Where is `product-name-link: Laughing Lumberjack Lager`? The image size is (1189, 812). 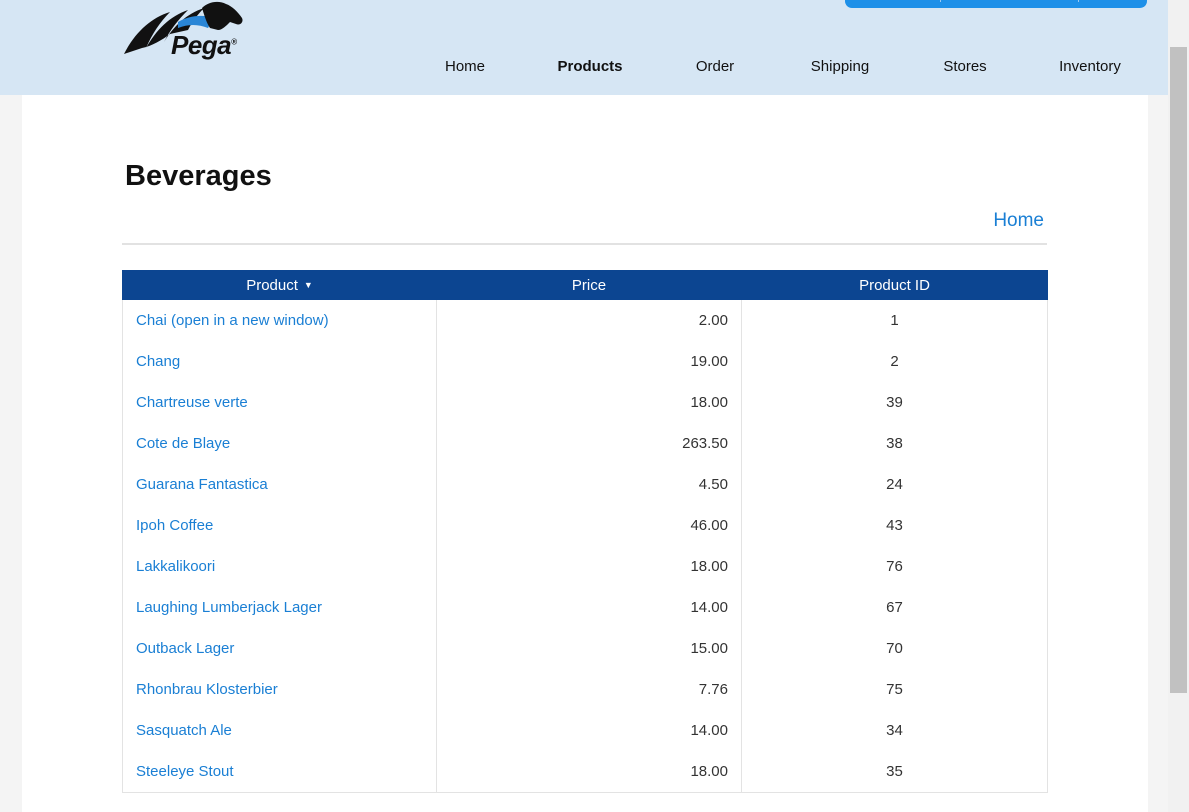
product-name-link: Laughing Lumberjack Lager is located at coordinates (279, 607).